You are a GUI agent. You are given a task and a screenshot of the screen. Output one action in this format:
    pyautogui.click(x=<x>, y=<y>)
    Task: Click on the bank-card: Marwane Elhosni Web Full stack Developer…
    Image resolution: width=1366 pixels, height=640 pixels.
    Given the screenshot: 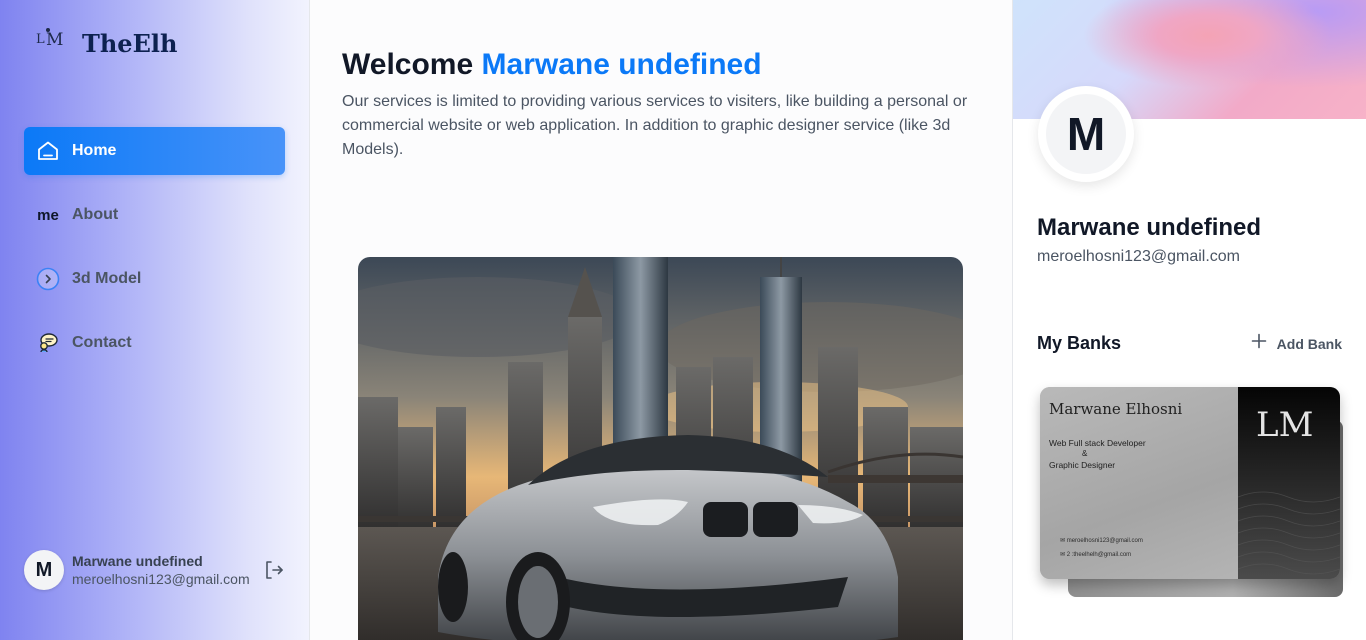 What is the action you would take?
    pyautogui.click(x=1190, y=483)
    